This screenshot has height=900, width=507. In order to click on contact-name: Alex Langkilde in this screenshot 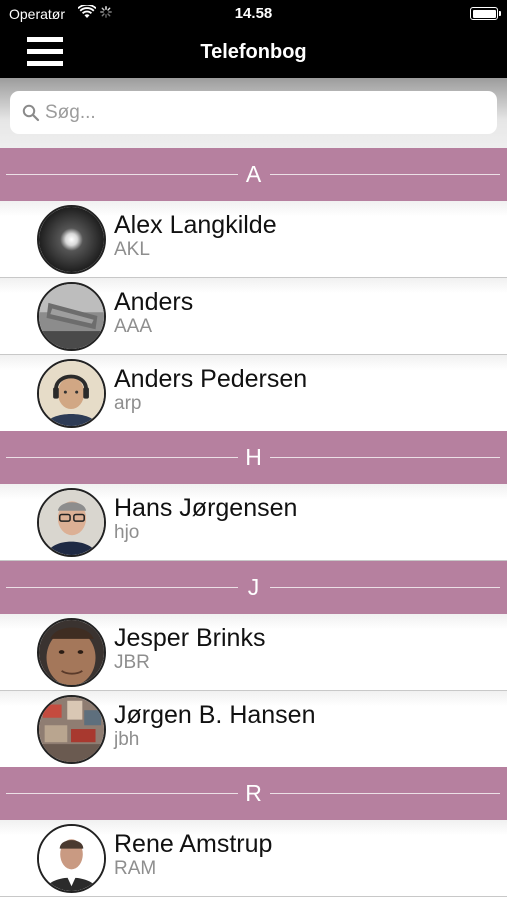, I will do `click(195, 225)`.